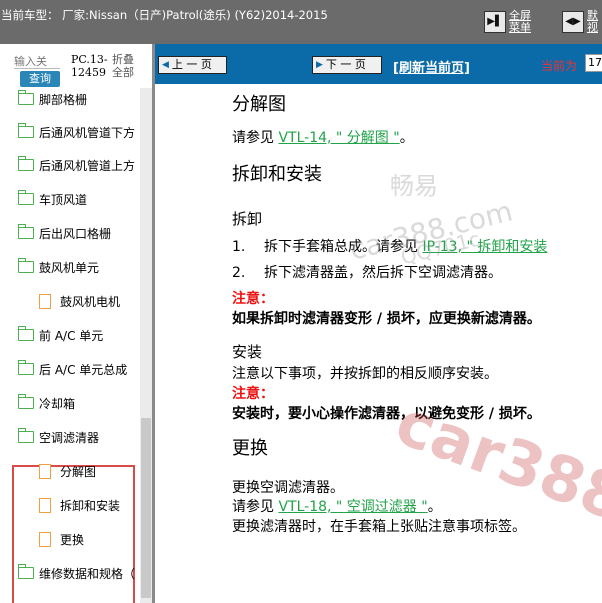  What do you see at coordinates (414, 186) in the screenshot?
I see `watermark-1: 畅易` at bounding box center [414, 186].